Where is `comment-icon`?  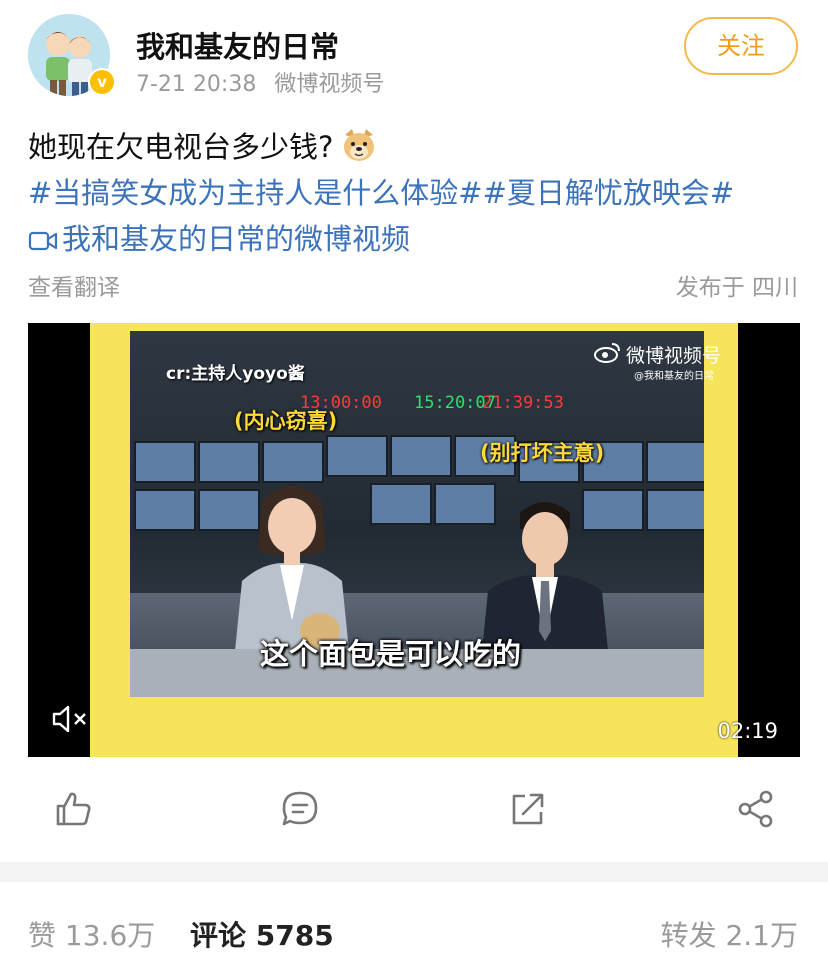 comment-icon is located at coordinates (300, 809).